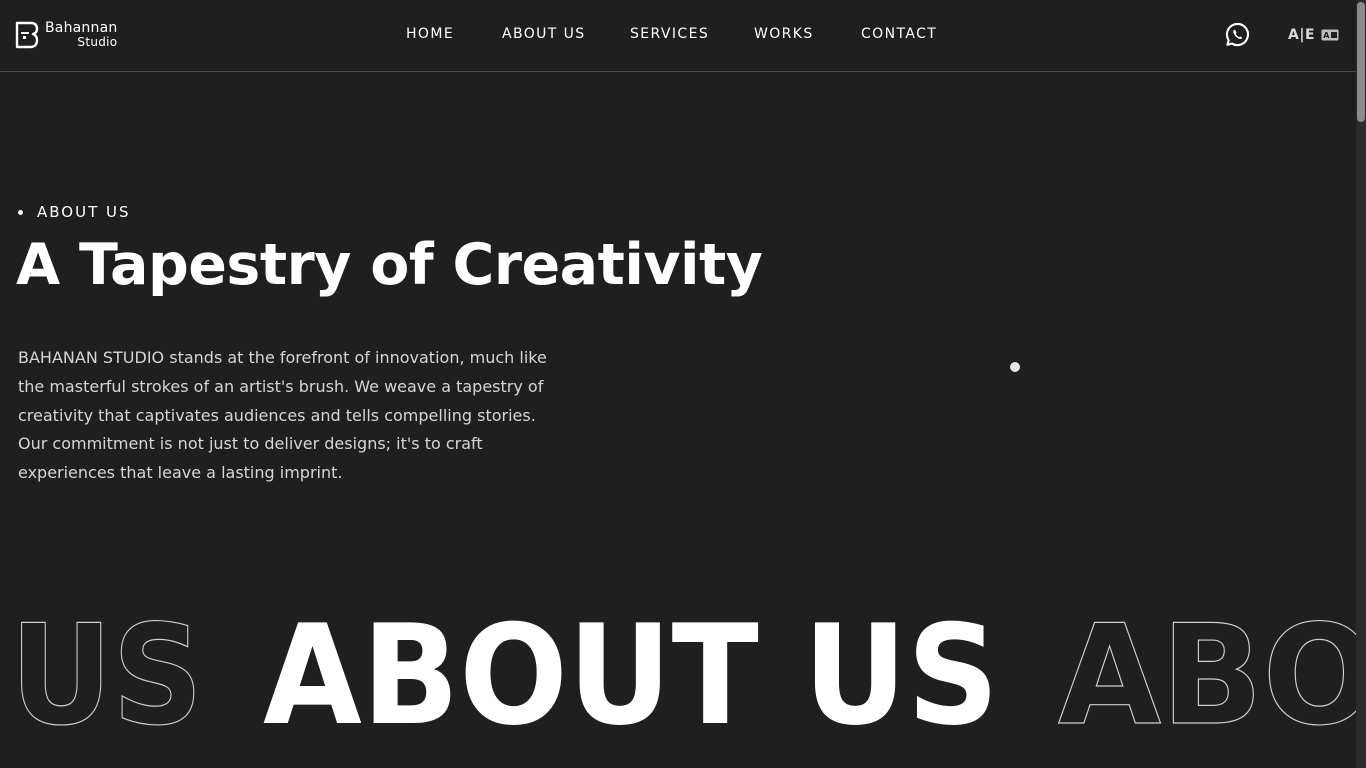  Describe the element at coordinates (544, 34) in the screenshot. I see `nav-item-about-us: ABOUT US` at that location.